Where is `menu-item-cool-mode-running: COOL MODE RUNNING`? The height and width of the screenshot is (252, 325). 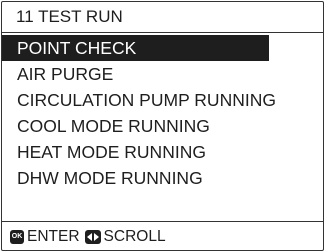 menu-item-cool-mode-running: COOL MODE RUNNING is located at coordinates (162, 126).